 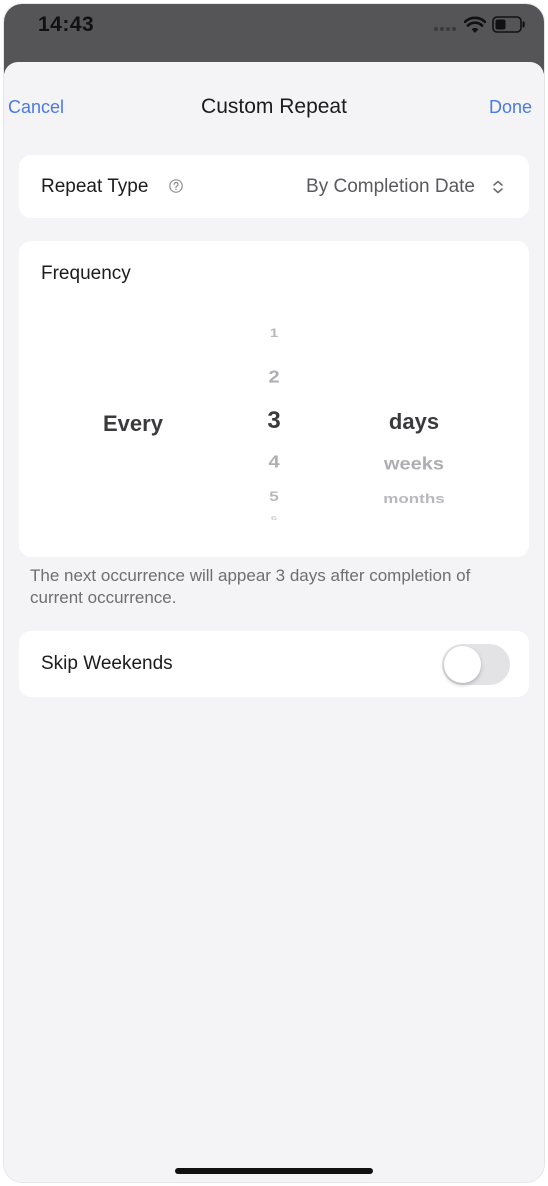 I want to click on picker-unit-option: months, so click(x=414, y=499).